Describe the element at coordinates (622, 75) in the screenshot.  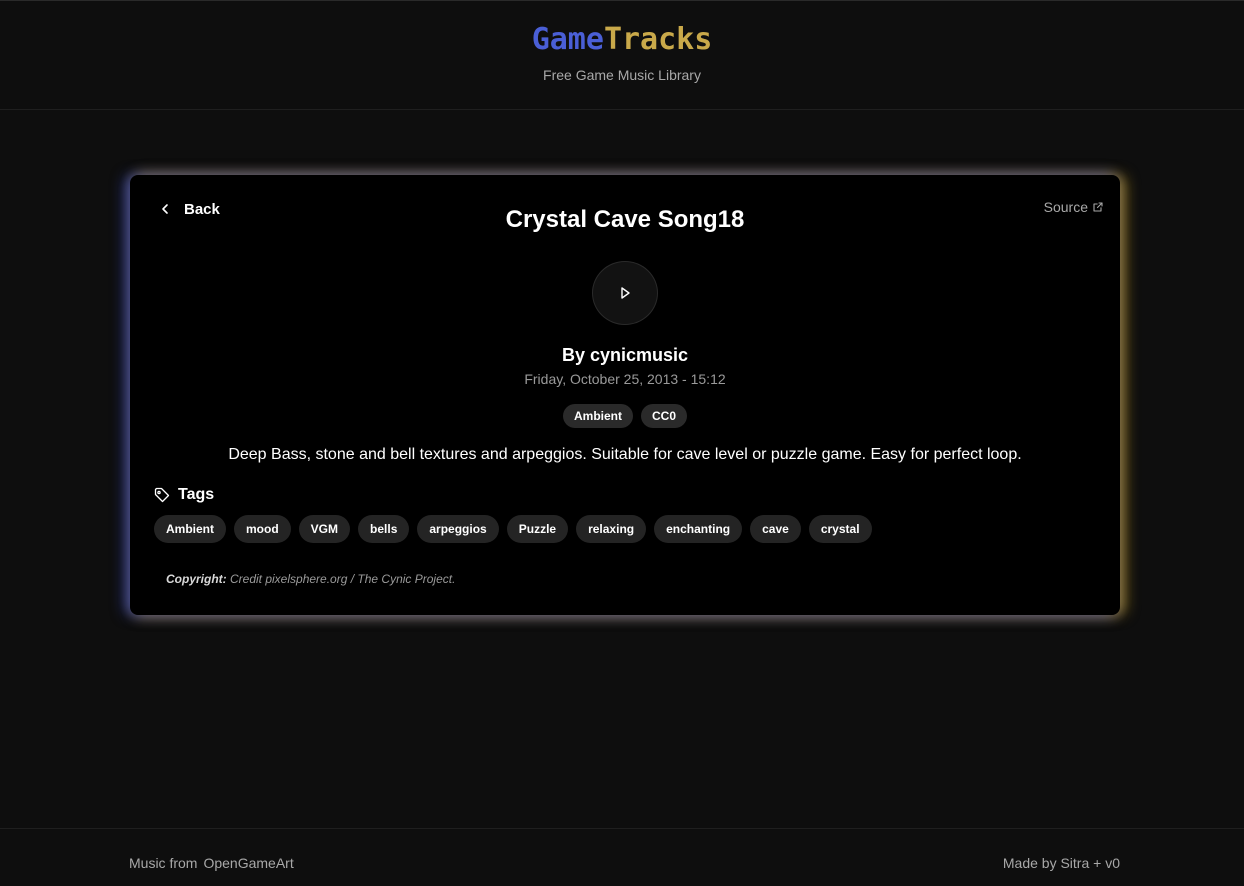
I see `site-tagline: Free Game Music Library` at that location.